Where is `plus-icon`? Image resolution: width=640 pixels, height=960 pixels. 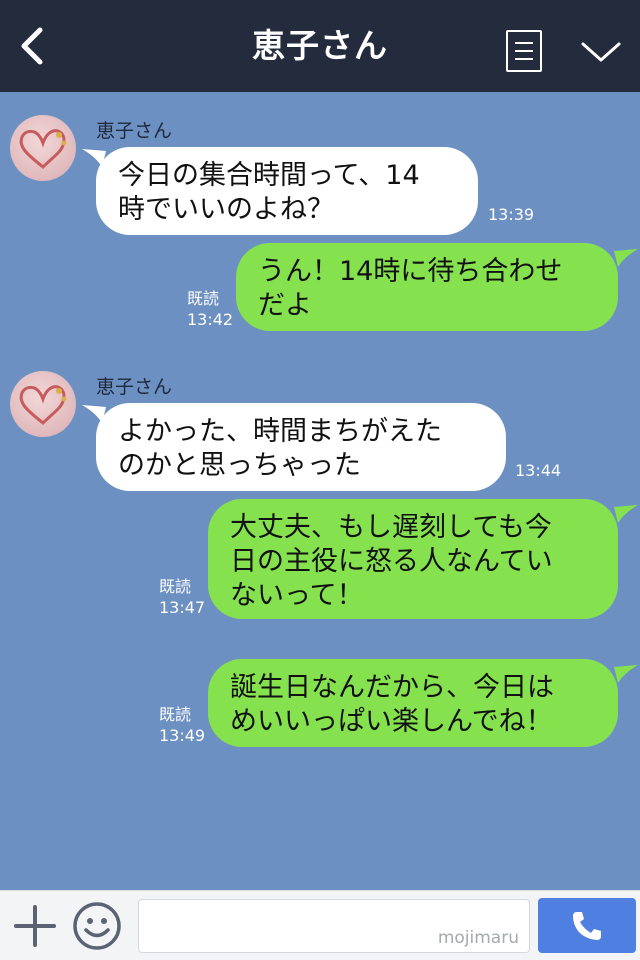 plus-icon is located at coordinates (35, 926).